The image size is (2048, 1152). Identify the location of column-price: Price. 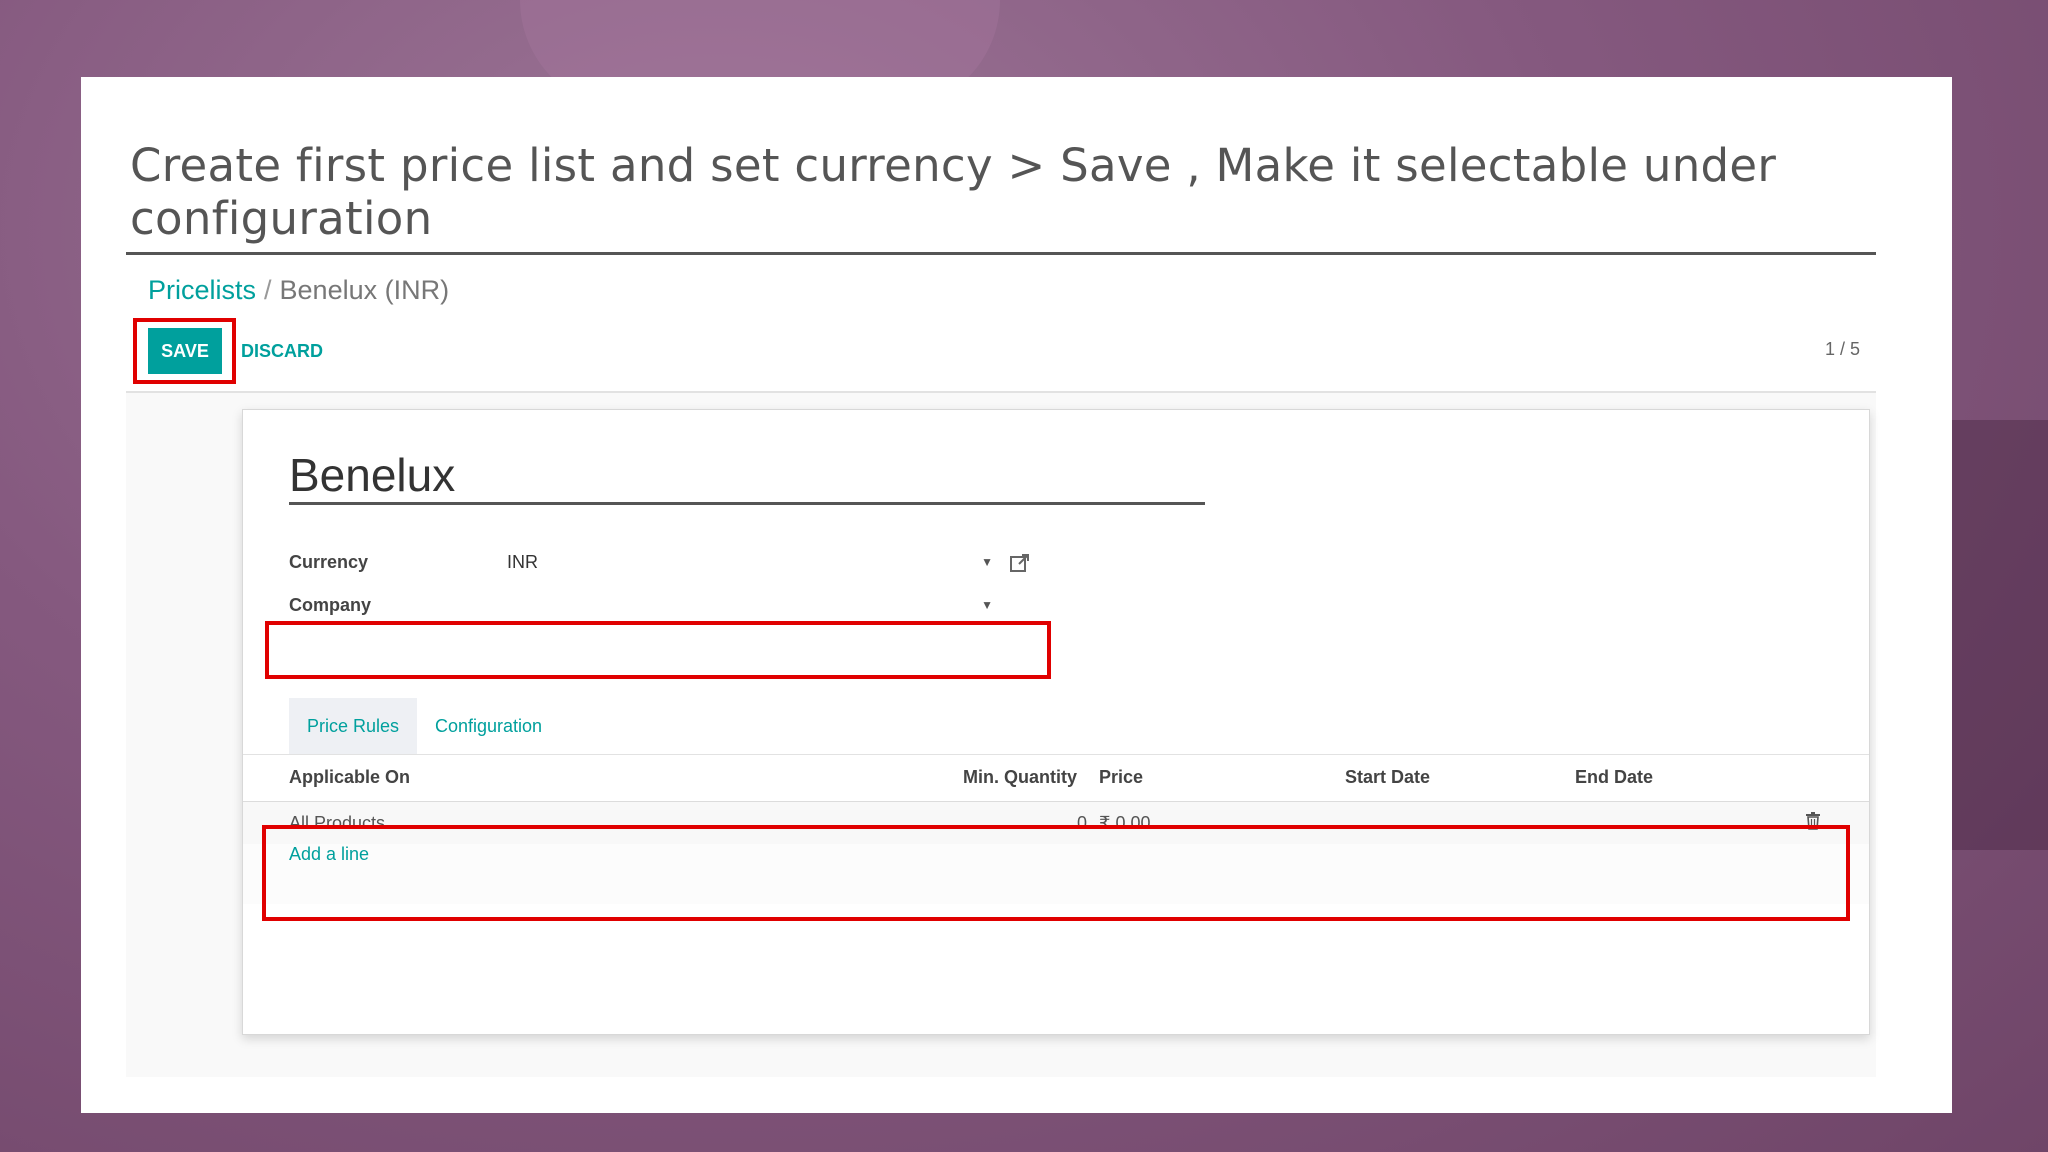
(1121, 777).